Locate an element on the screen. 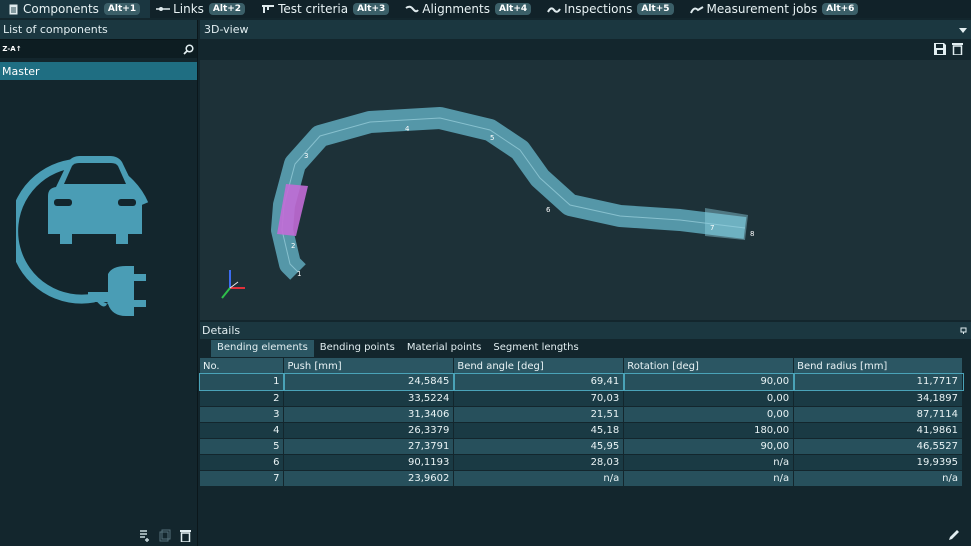 Image resolution: width=971 pixels, height=546 pixels. tab-alignments: Alignments Alt+4 is located at coordinates (470, 9).